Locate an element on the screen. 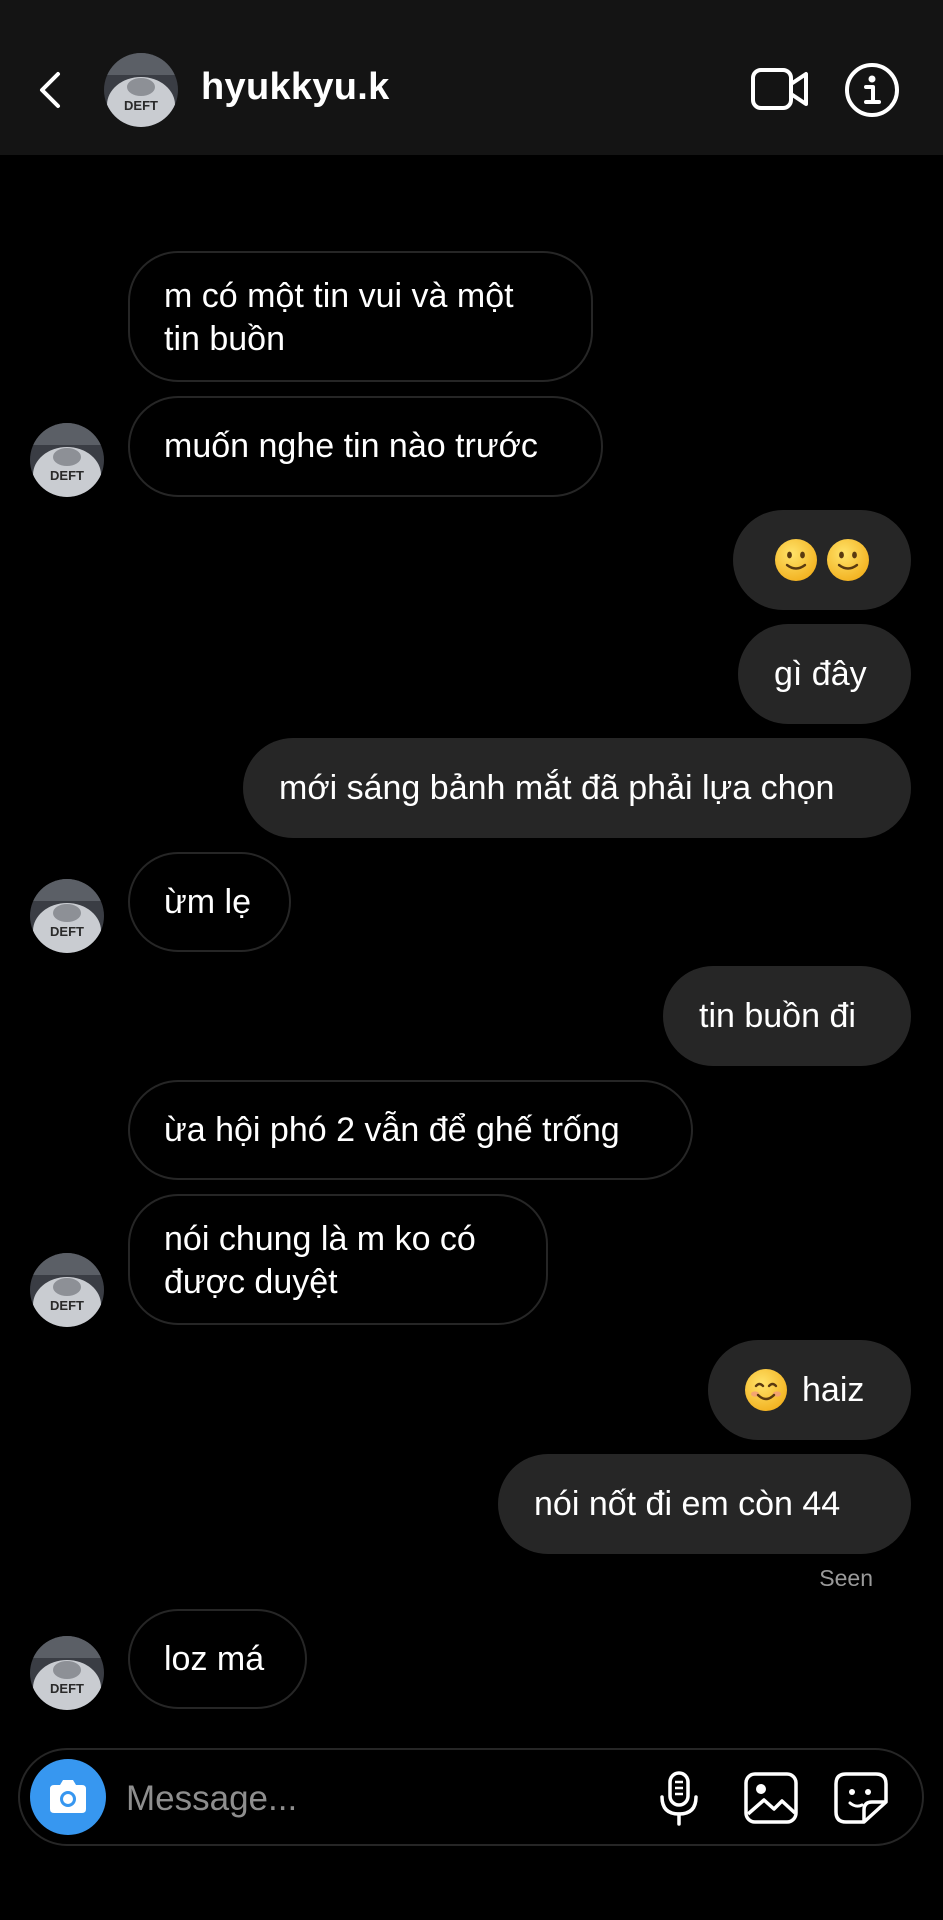  message-input is located at coordinates (326, 1799).